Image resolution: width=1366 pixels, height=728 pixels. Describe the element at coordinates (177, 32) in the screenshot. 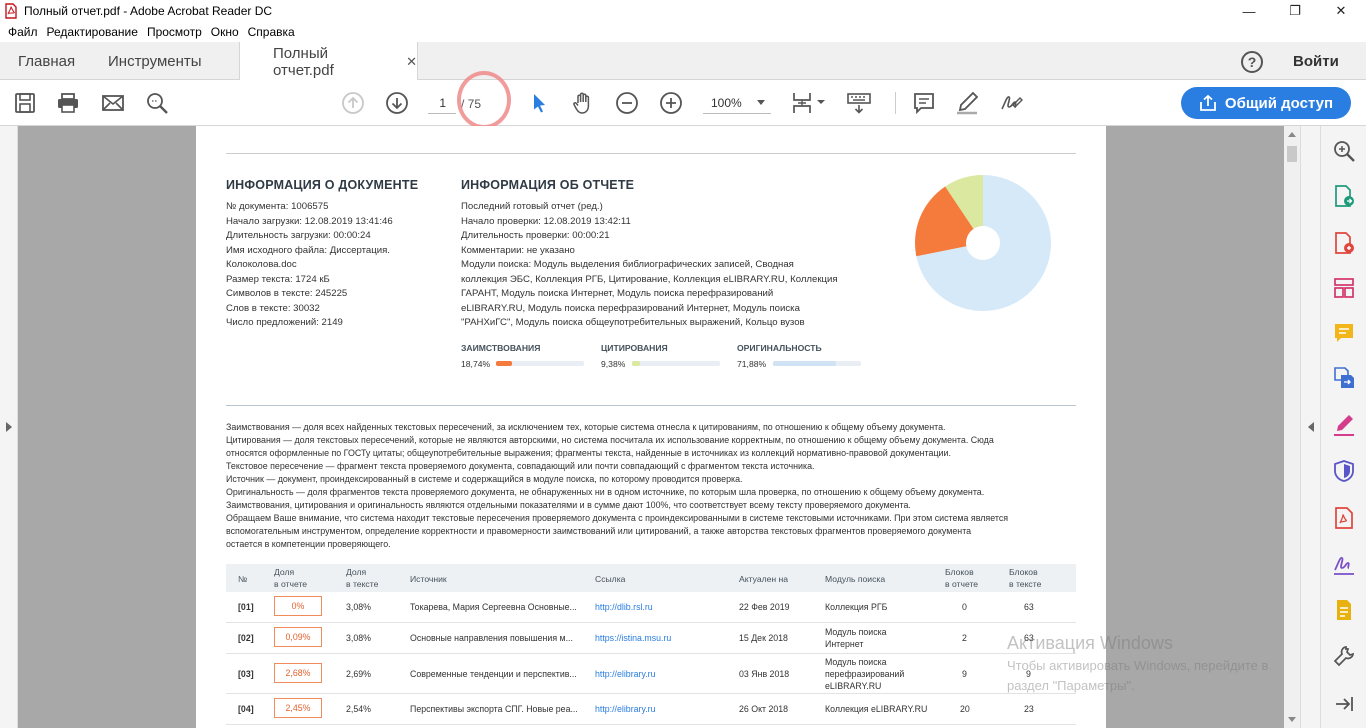

I see `menu-view: Просмотр` at that location.